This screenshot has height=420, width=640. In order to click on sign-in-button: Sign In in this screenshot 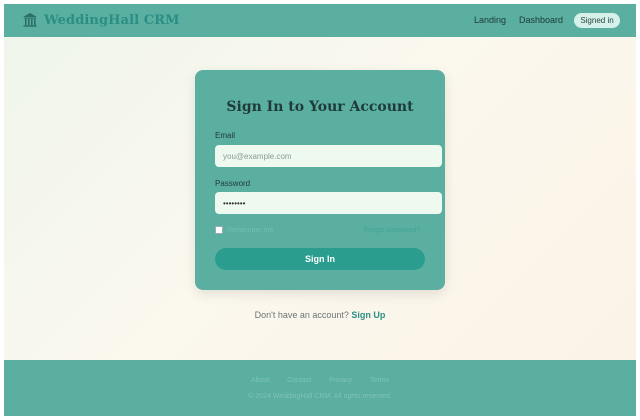, I will do `click(320, 259)`.